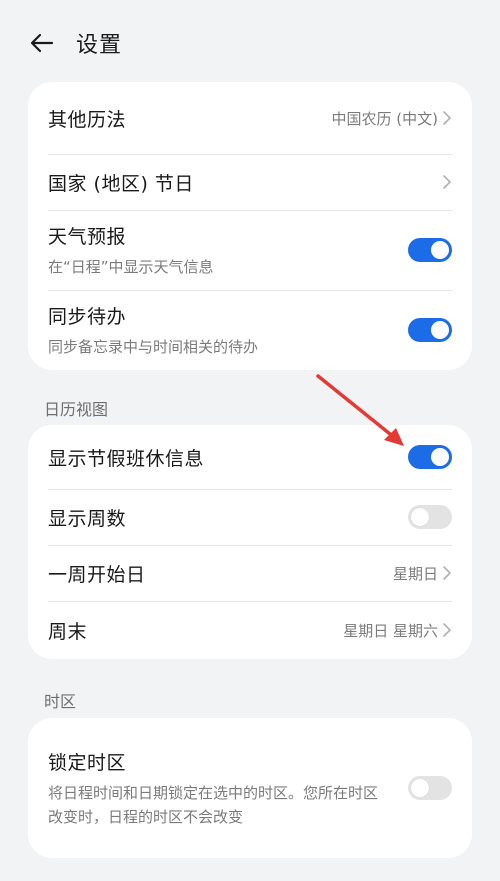 The image size is (500, 881). I want to click on lock-timezone-toggle, so click(430, 788).